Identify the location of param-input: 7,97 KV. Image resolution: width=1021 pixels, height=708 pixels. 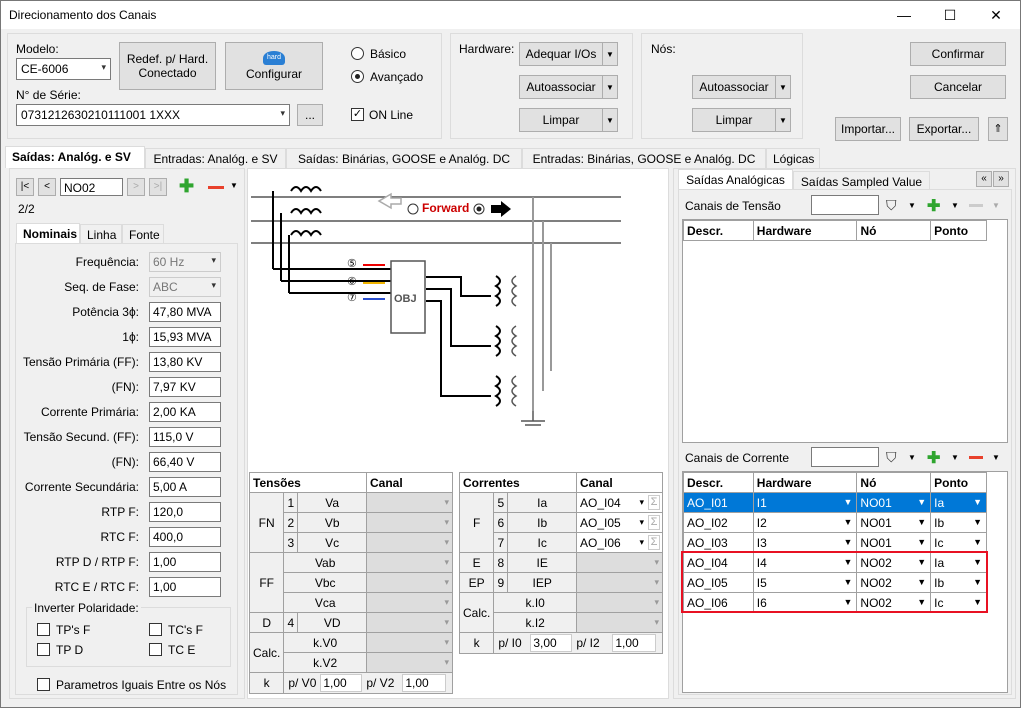
(185, 387).